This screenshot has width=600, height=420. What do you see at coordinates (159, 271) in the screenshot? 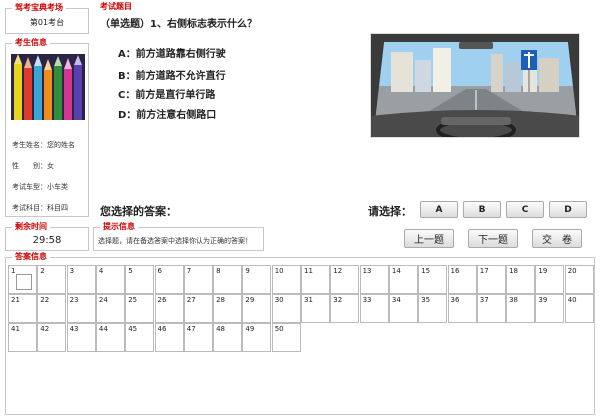
I see `answer-cell-number: 6` at bounding box center [159, 271].